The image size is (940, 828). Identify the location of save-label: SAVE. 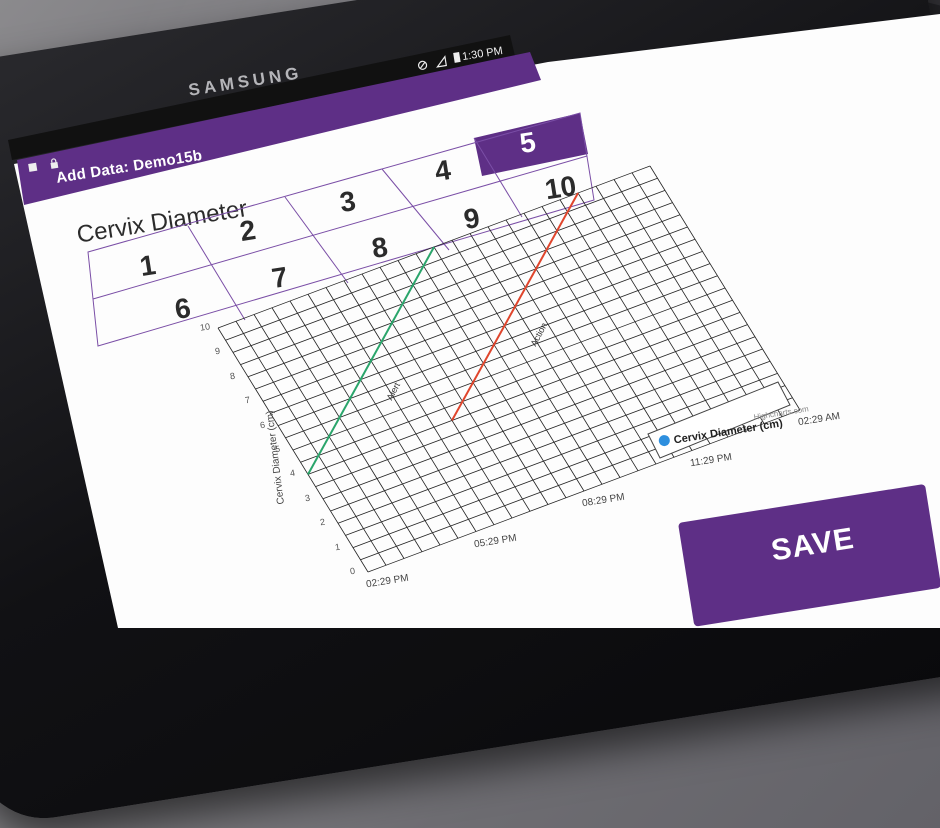
(812, 544).